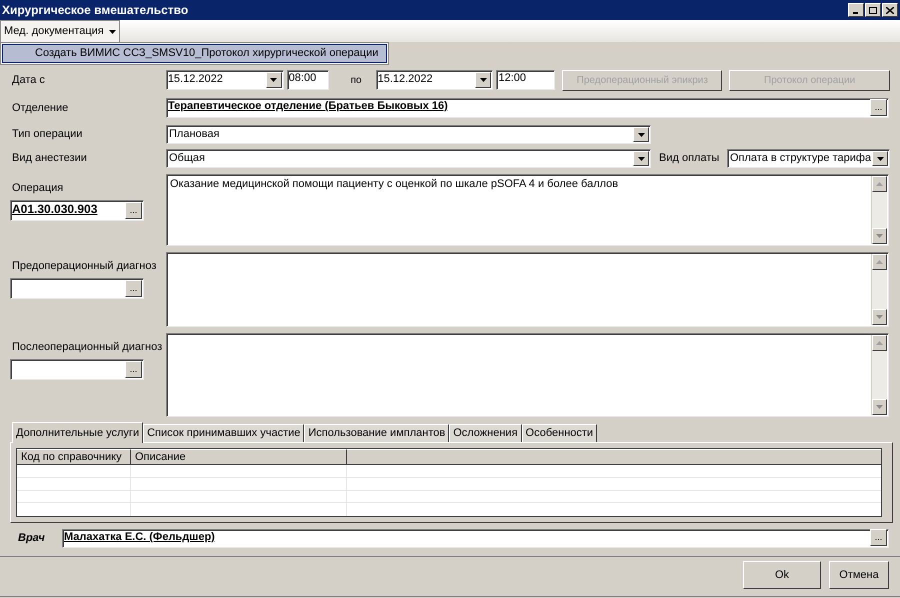 This screenshot has width=900, height=598. What do you see at coordinates (28, 80) in the screenshot?
I see `field-label: Дата с` at bounding box center [28, 80].